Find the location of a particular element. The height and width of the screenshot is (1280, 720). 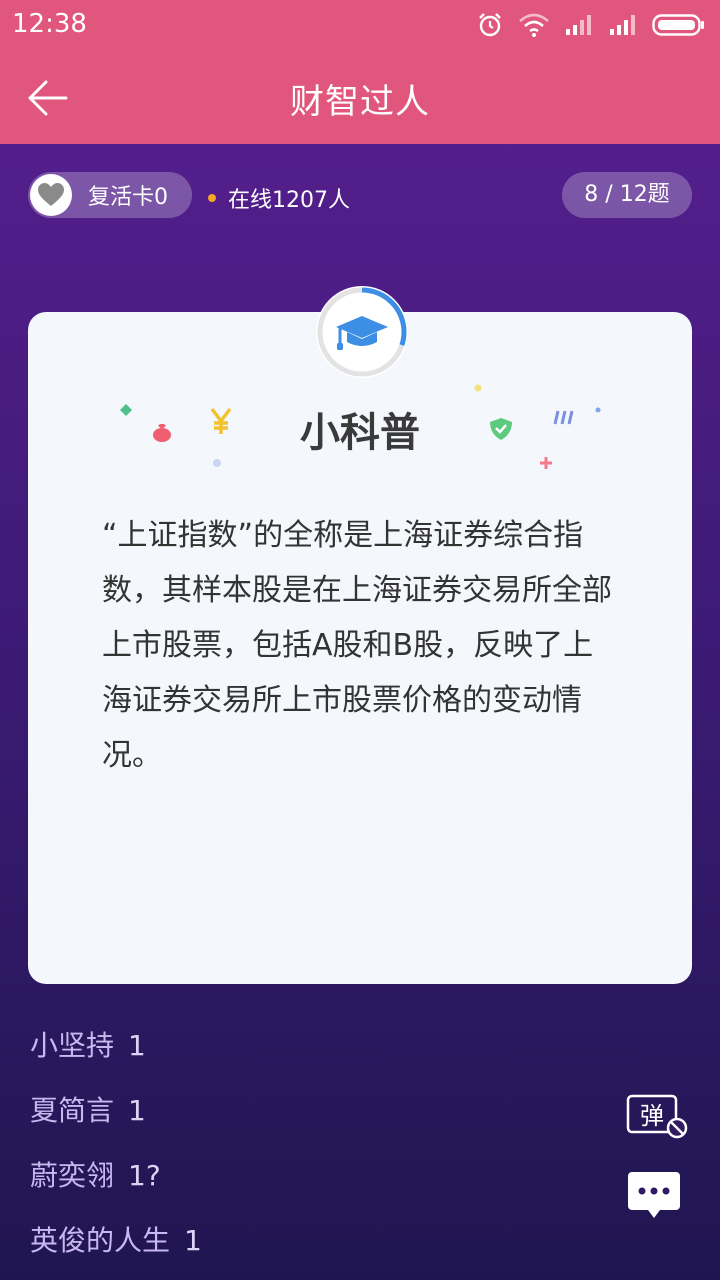

stripes-deco-icon is located at coordinates (563, 417).